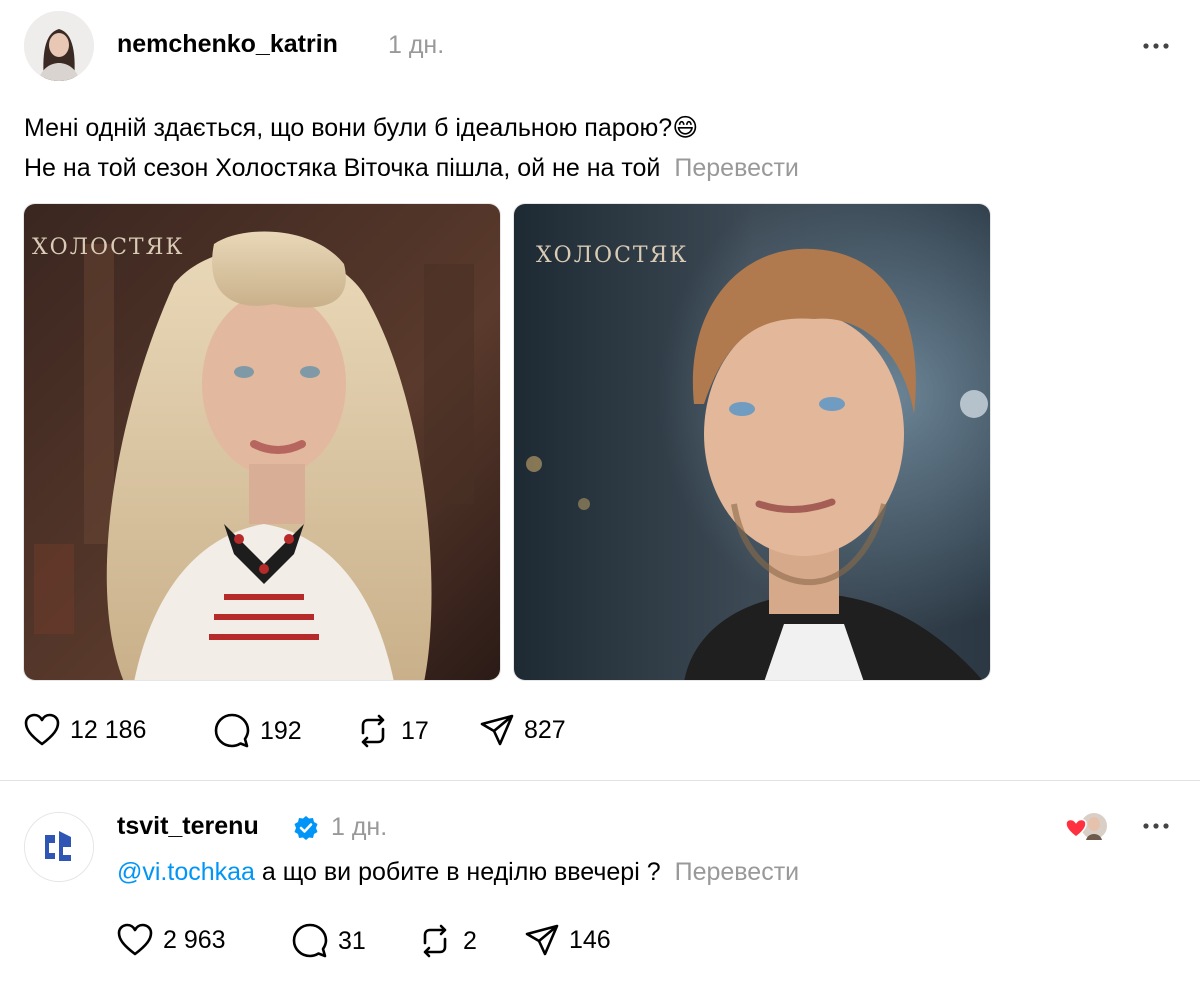 Image resolution: width=1200 pixels, height=989 pixels. I want to click on comment-count: 31, so click(352, 940).